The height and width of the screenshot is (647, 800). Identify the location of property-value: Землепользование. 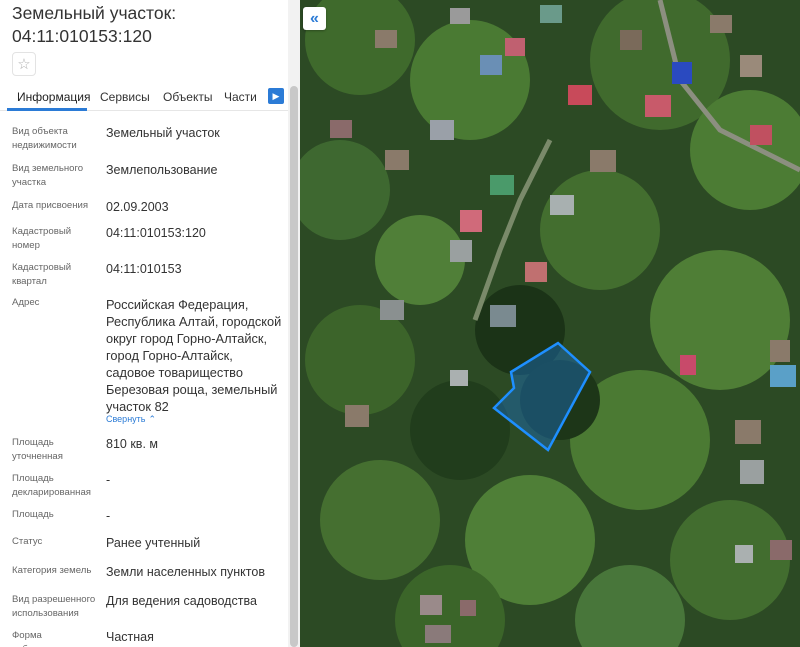
(162, 170).